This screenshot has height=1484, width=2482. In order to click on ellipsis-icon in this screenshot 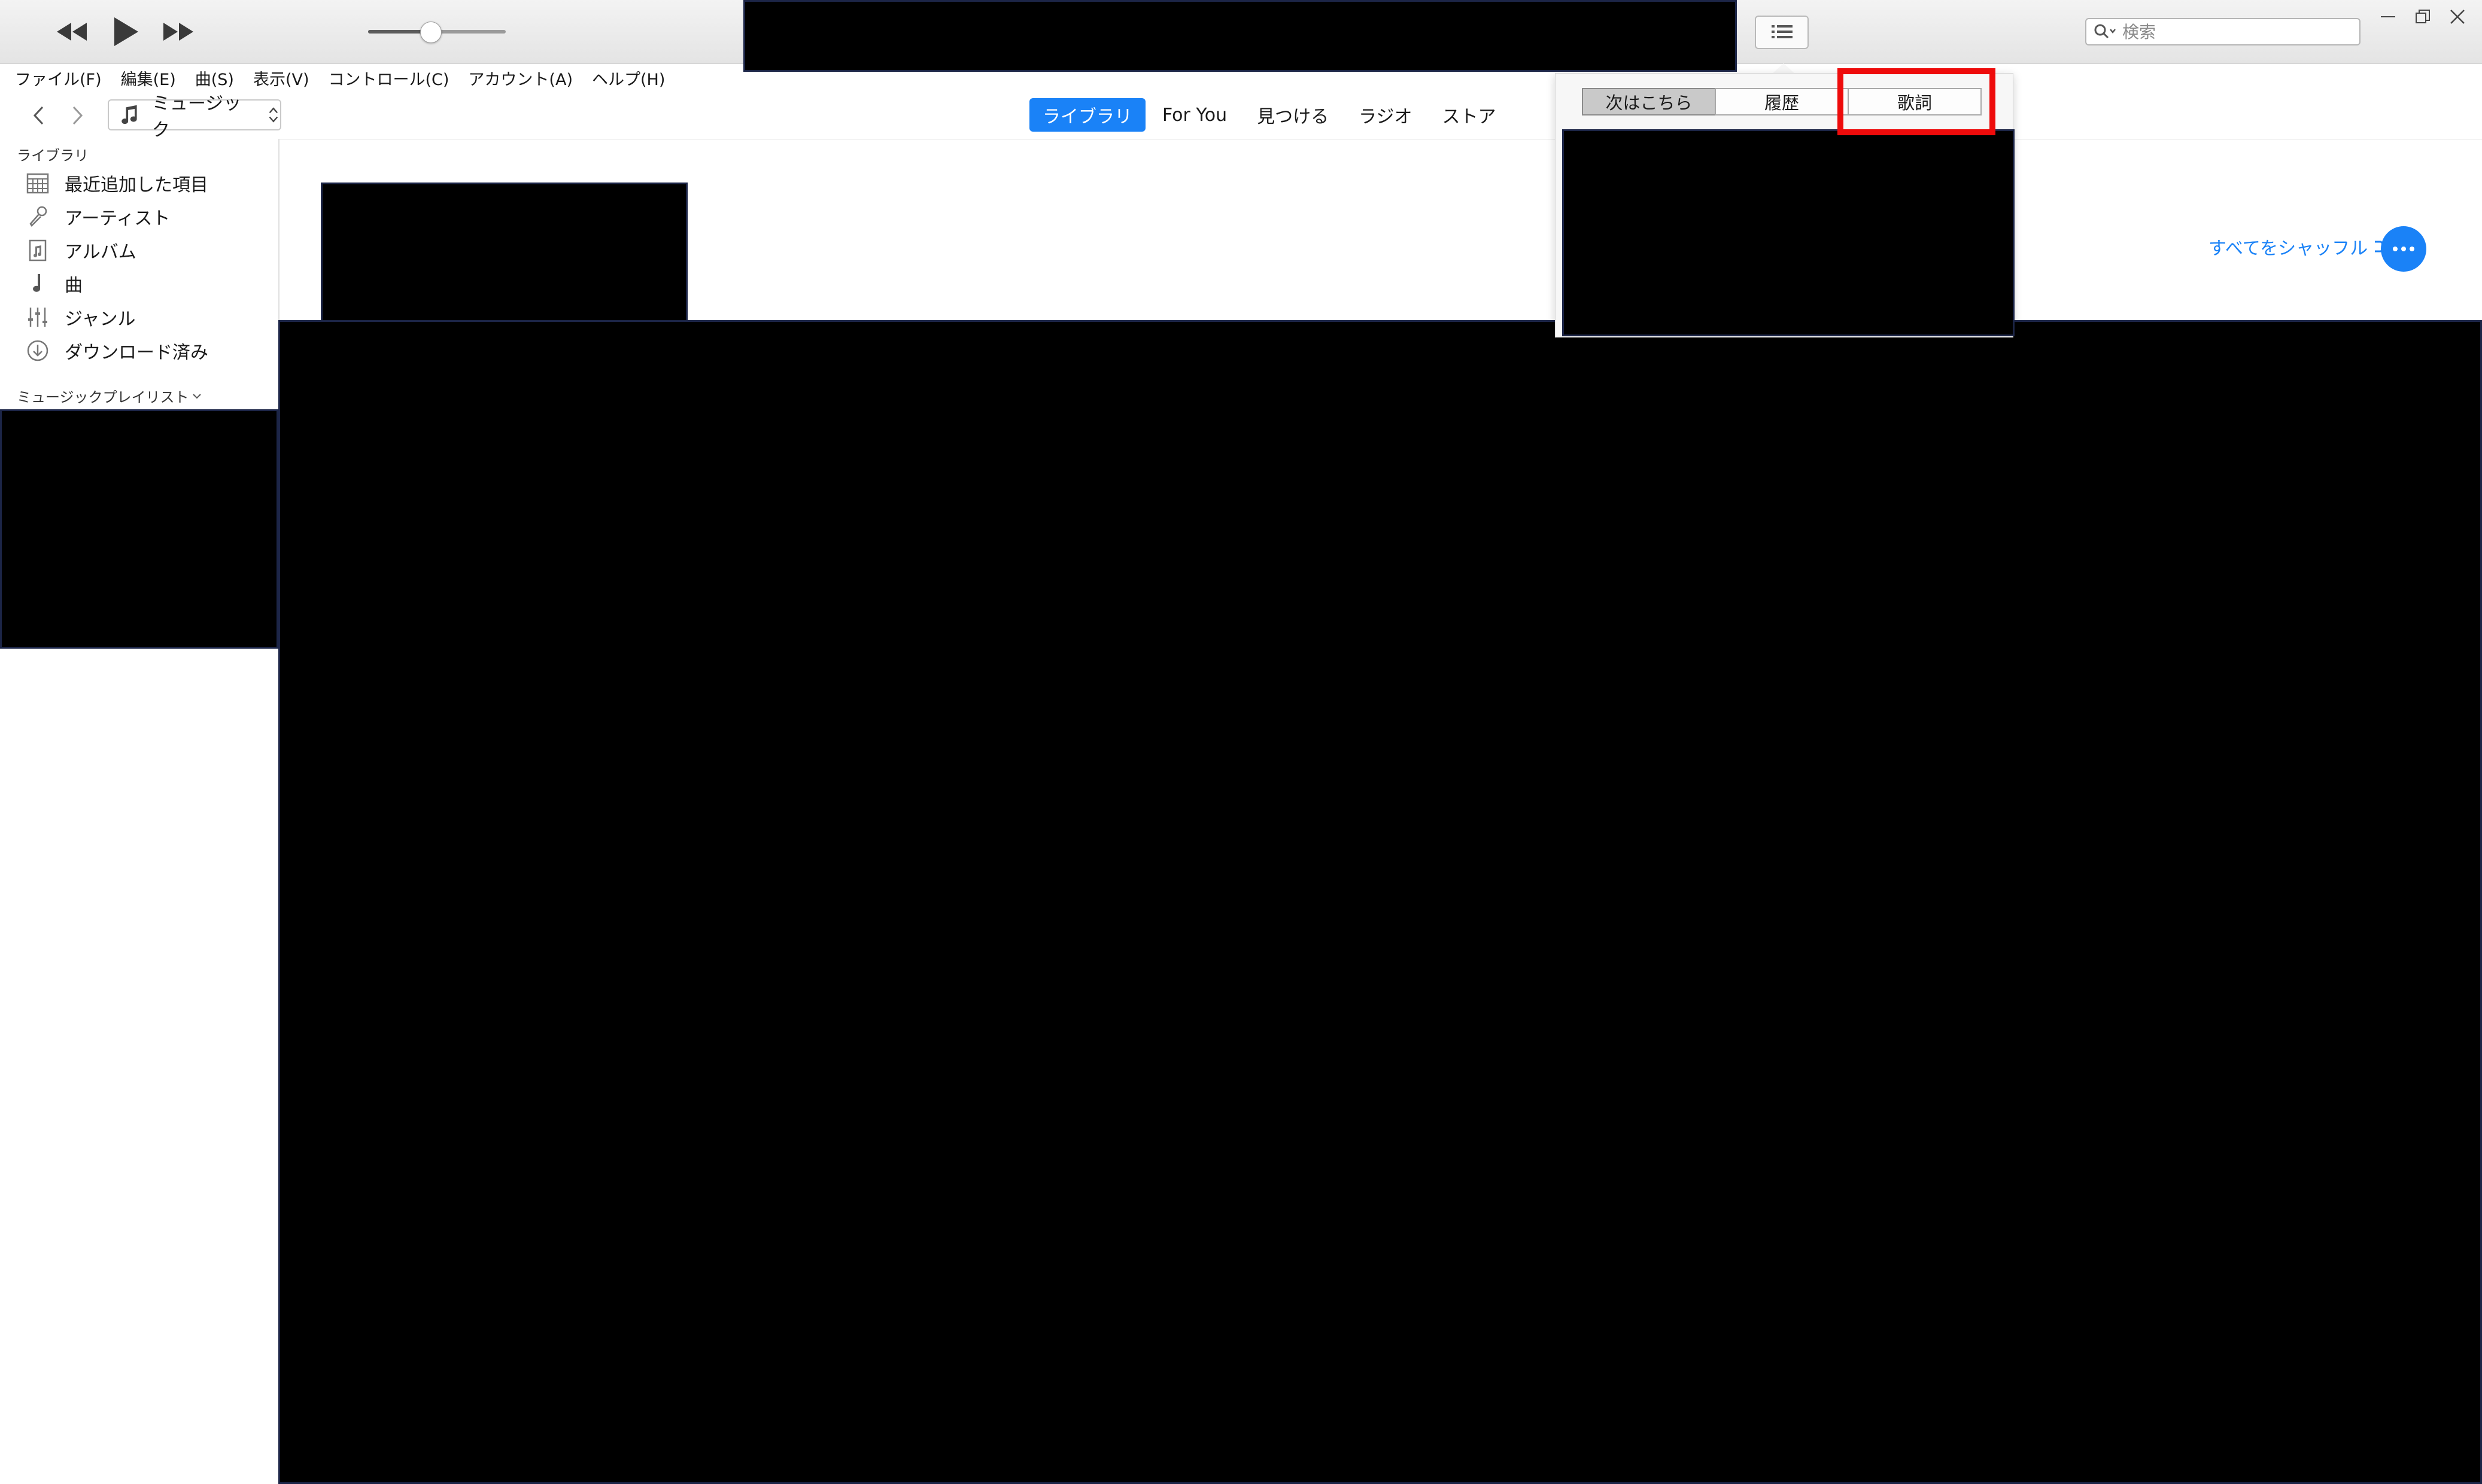, I will do `click(2404, 249)`.